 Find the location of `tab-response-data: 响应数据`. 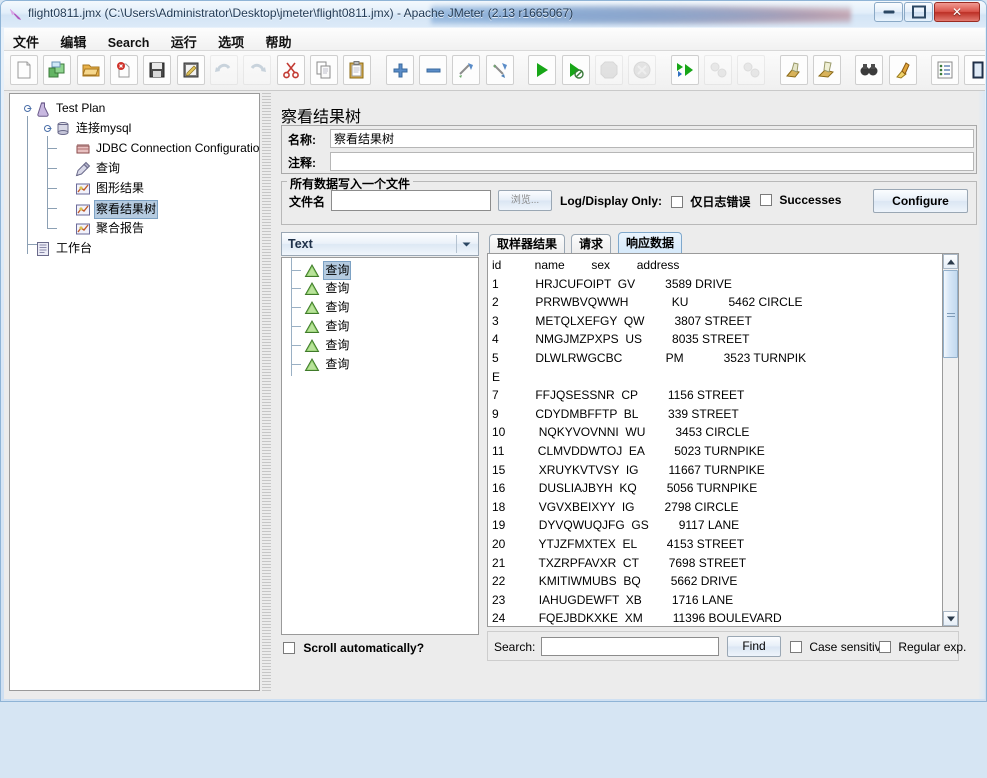

tab-response-data: 响应数据 is located at coordinates (650, 242).